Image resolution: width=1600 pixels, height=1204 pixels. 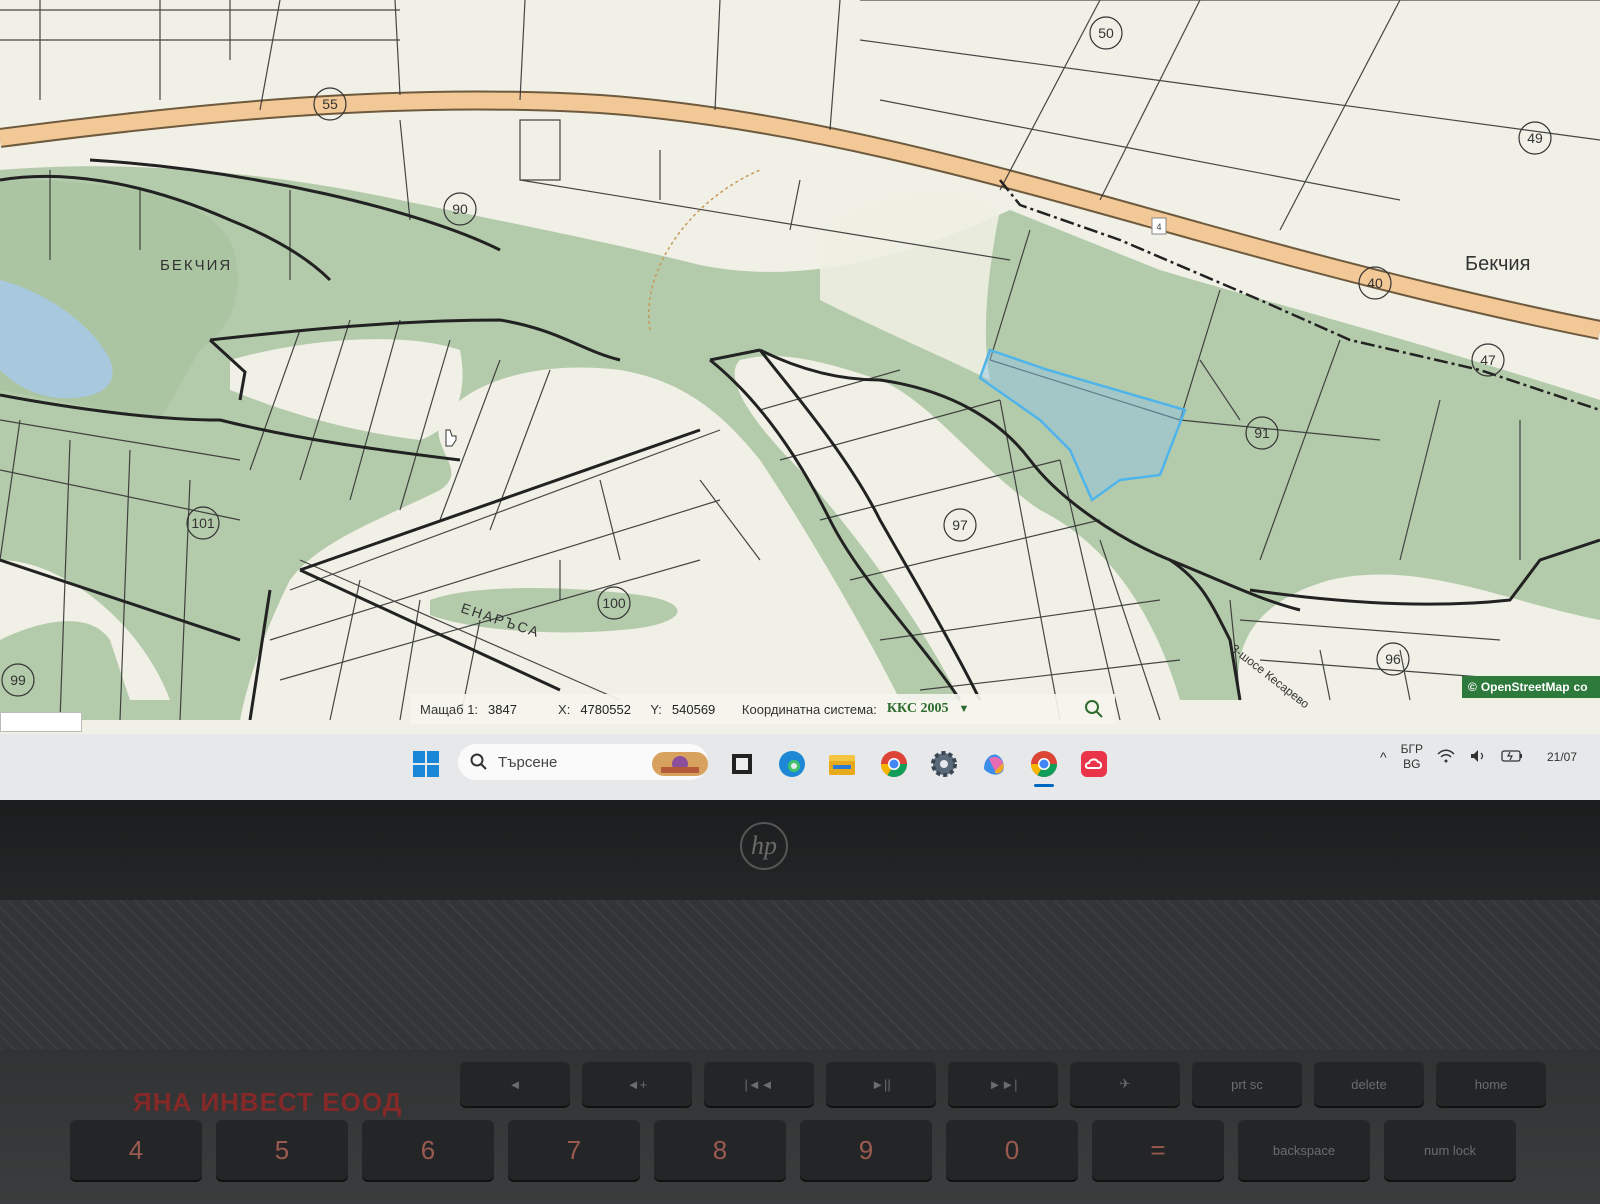 What do you see at coordinates (18, 680) in the screenshot?
I see `svg-text: 99` at bounding box center [18, 680].